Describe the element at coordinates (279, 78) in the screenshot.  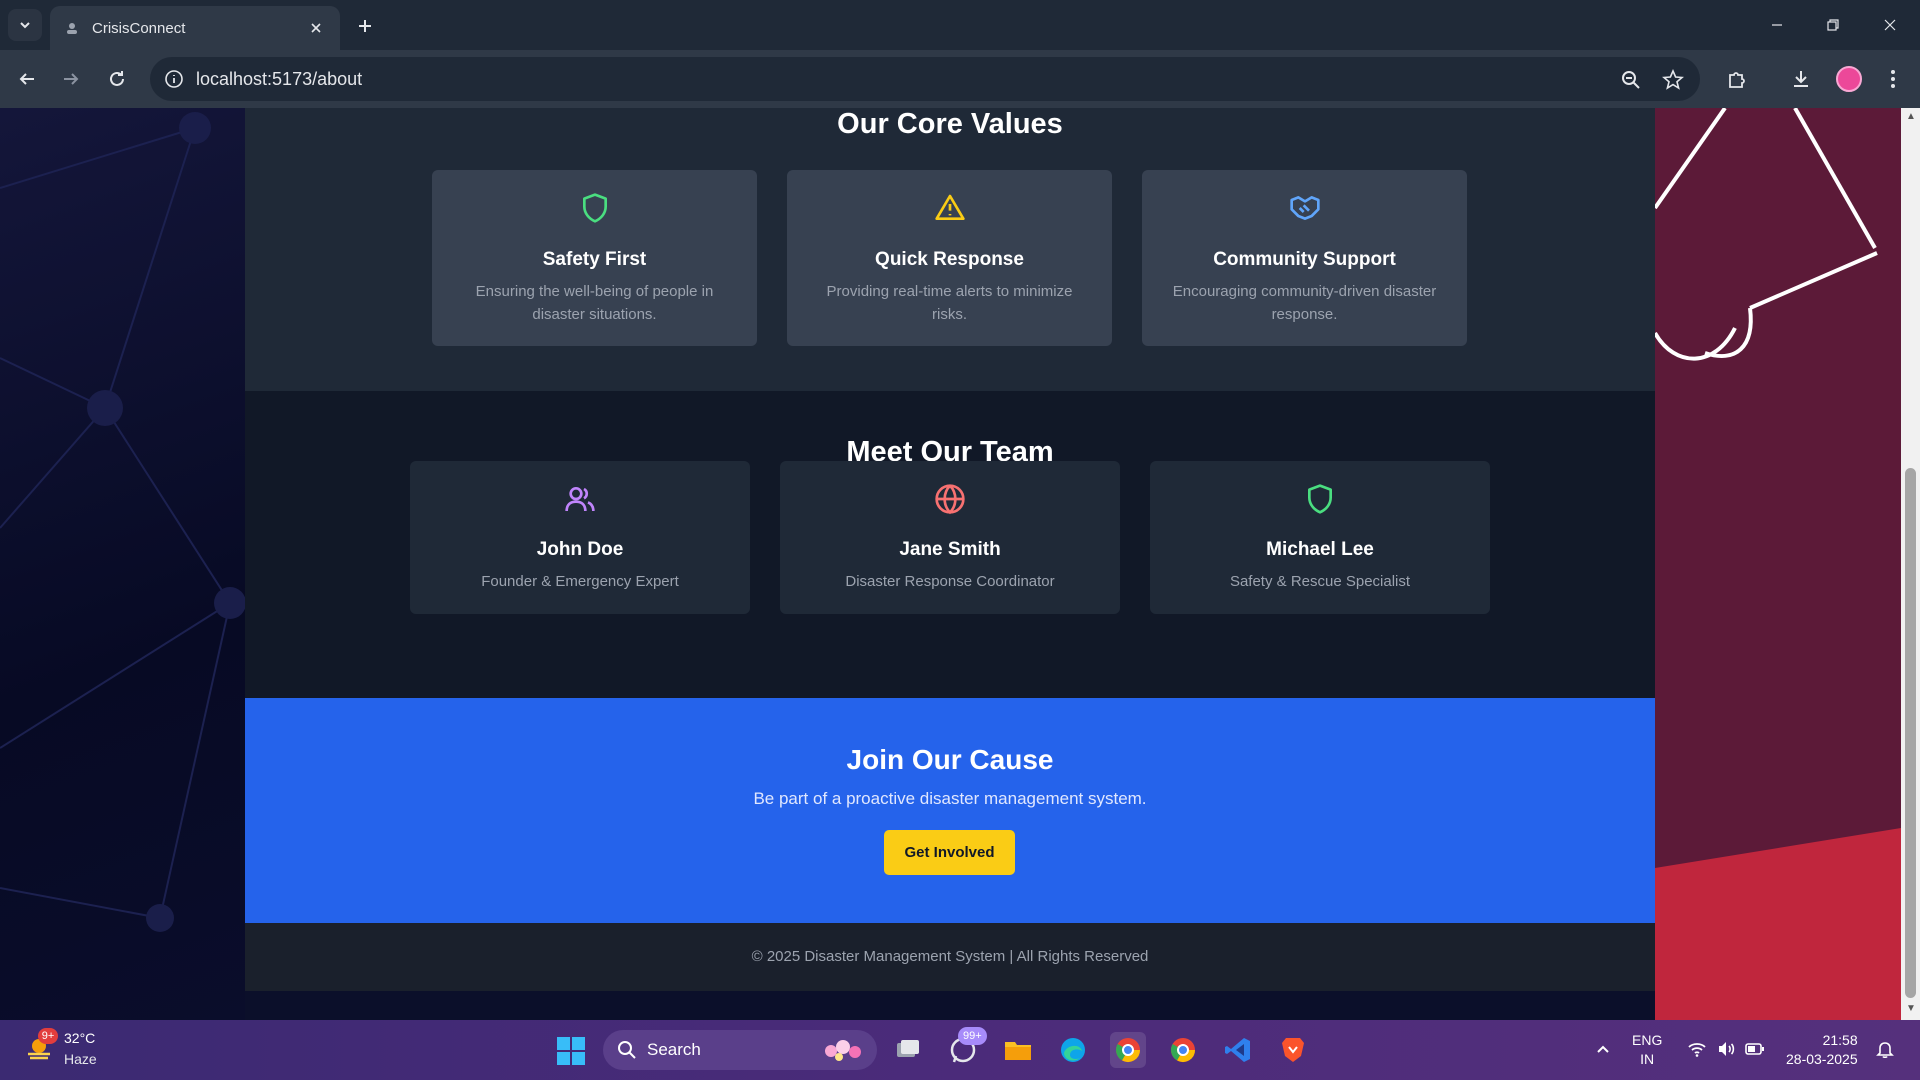
I see `url-text: localhost:5173/about` at that location.